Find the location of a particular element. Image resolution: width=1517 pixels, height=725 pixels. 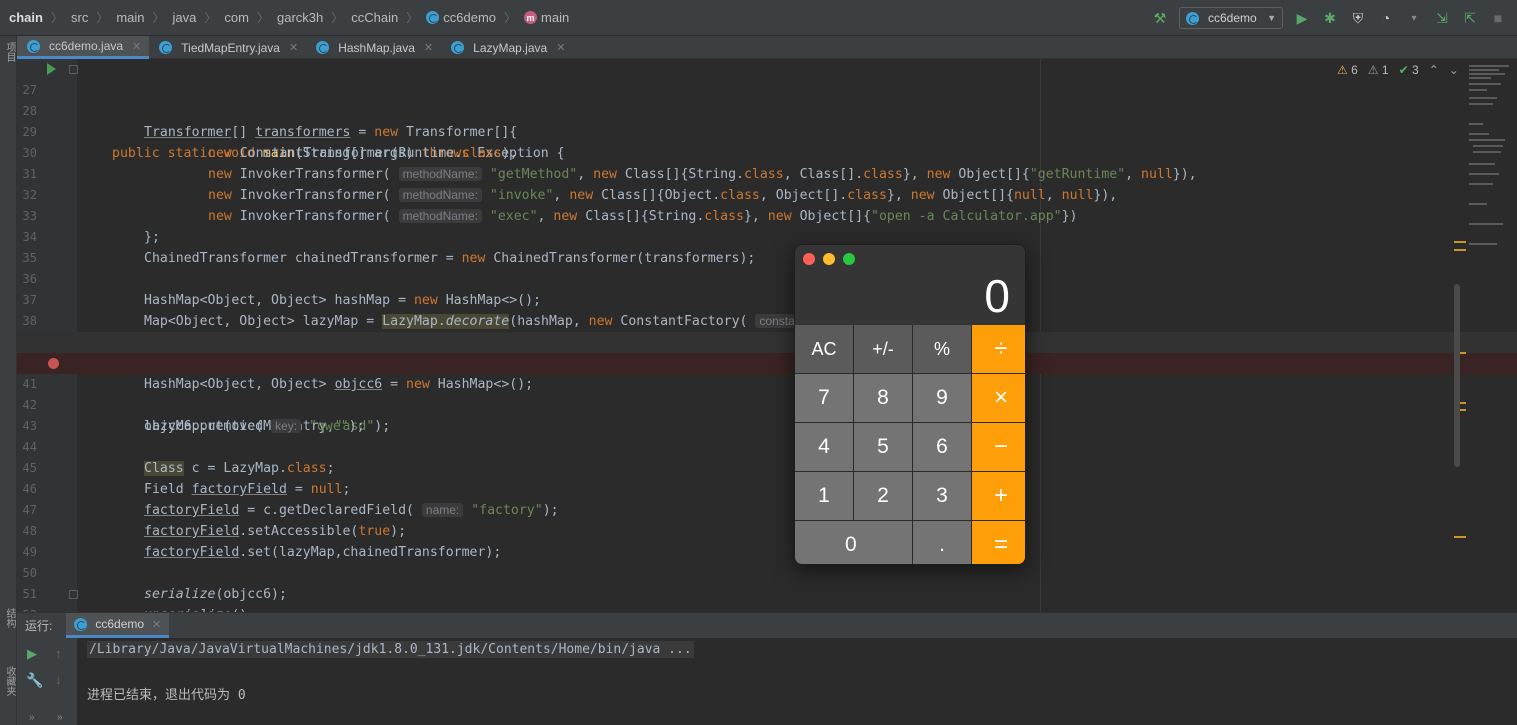

code-line-breakpoint: 41 objcc6.put(tiedMapEntry,"asd"); is located at coordinates (767, 393).